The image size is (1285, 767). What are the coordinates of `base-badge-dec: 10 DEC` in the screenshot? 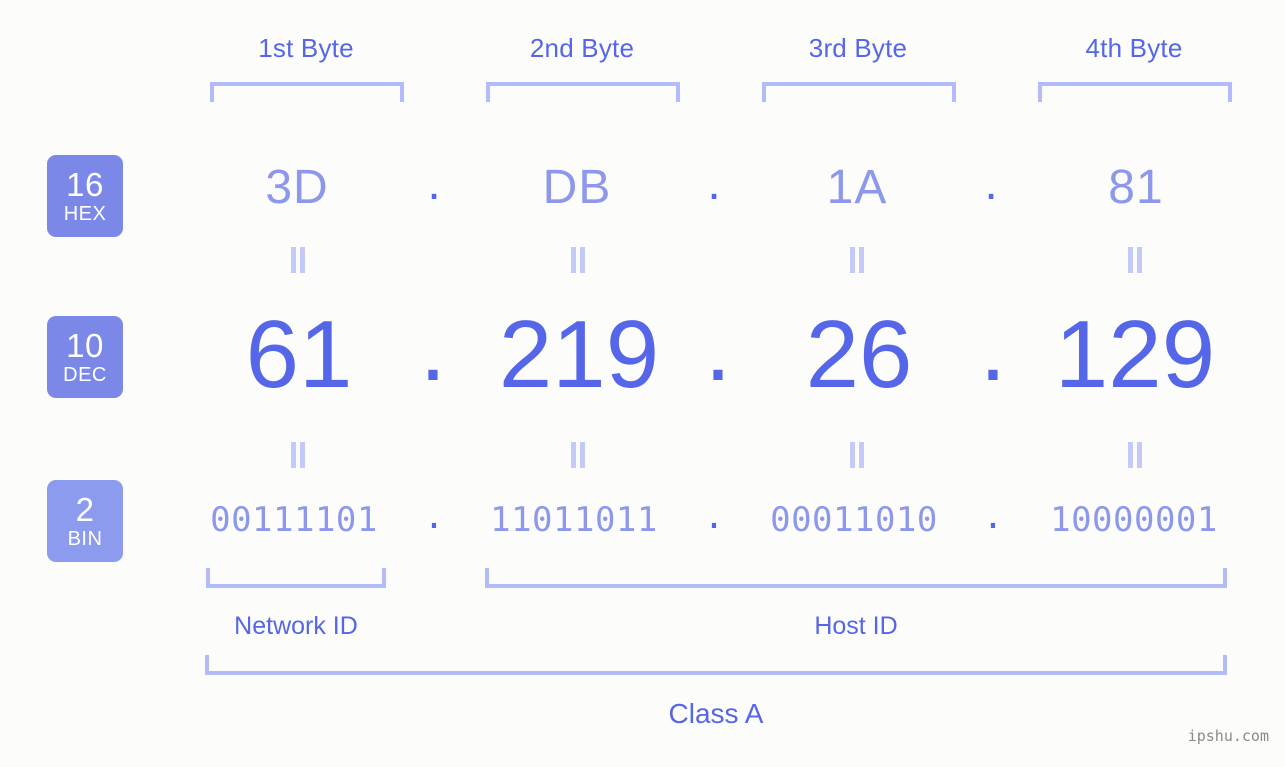 It's located at (85, 357).